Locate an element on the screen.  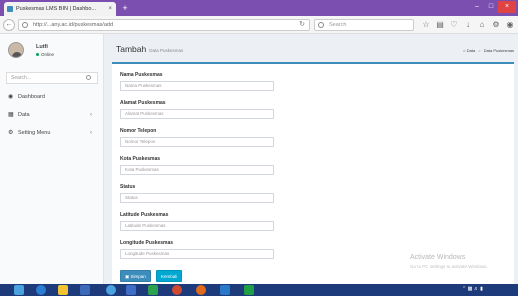
tab-close-icon: × is located at coordinates (110, 9).